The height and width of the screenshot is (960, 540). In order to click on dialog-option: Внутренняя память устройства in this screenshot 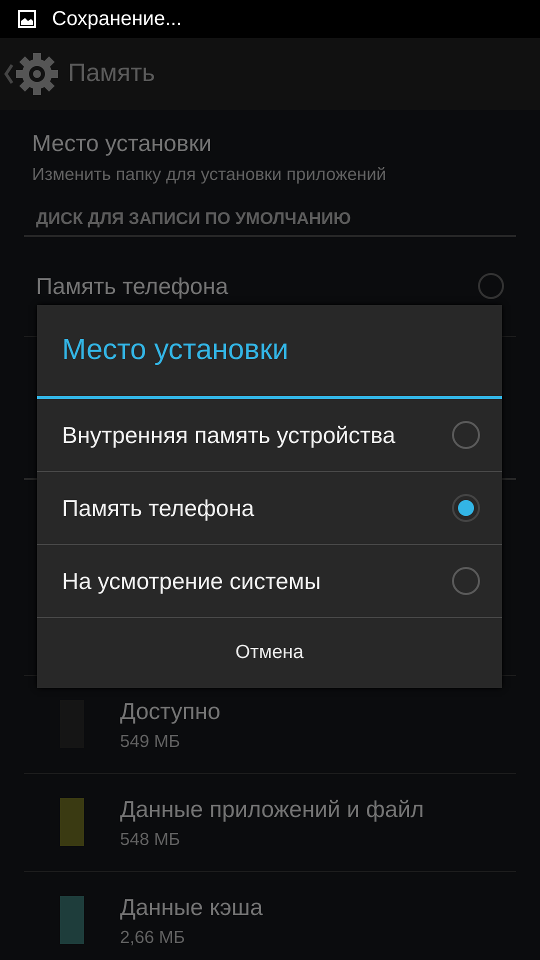, I will do `click(269, 435)`.